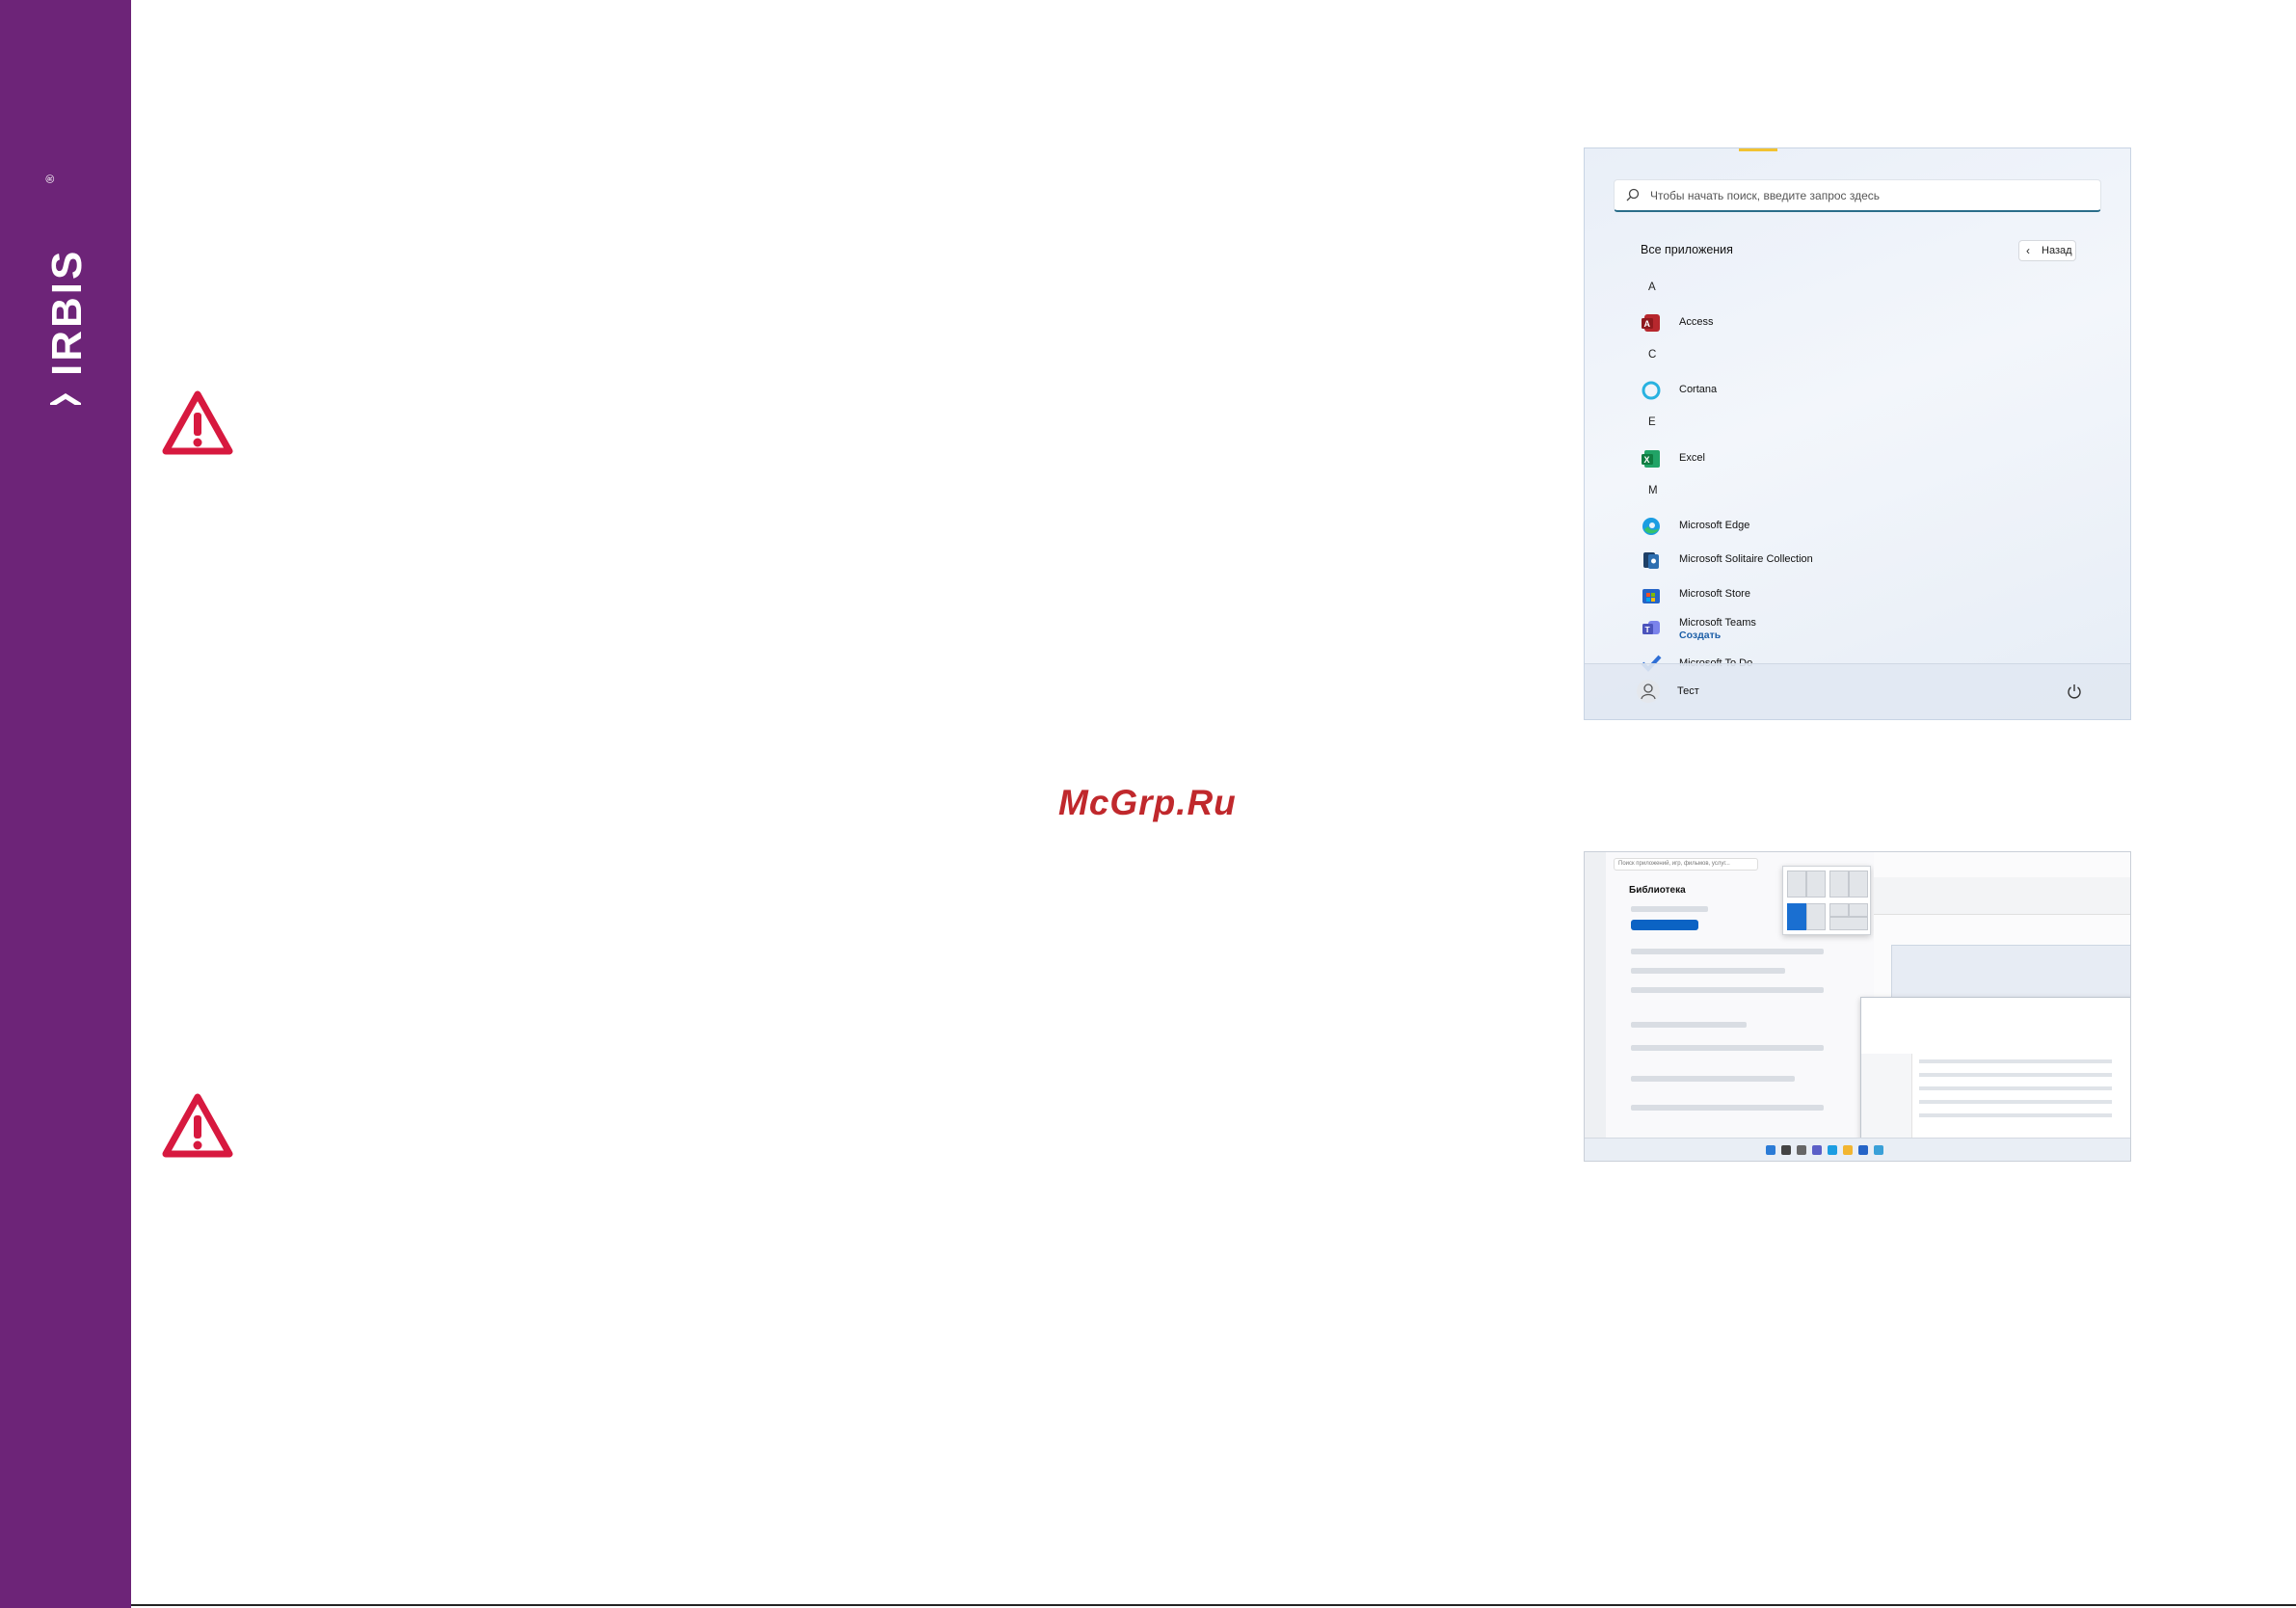 The height and width of the screenshot is (1608, 2296). What do you see at coordinates (1652, 287) in the screenshot?
I see `section-letter: A` at bounding box center [1652, 287].